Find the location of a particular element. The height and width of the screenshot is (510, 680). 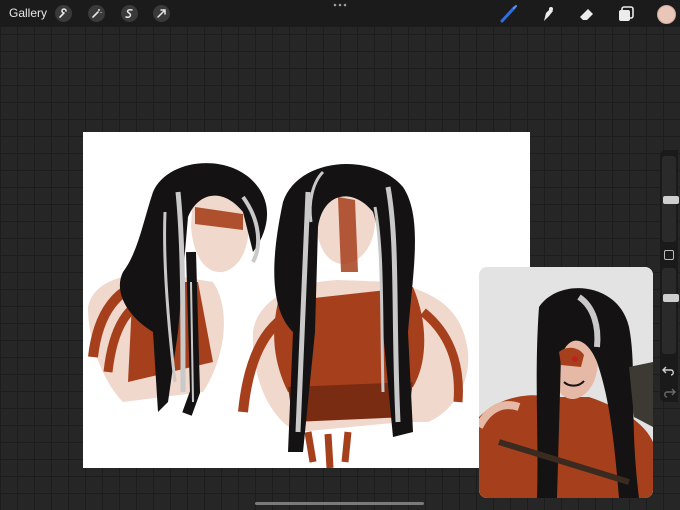

reference-image is located at coordinates (566, 382).